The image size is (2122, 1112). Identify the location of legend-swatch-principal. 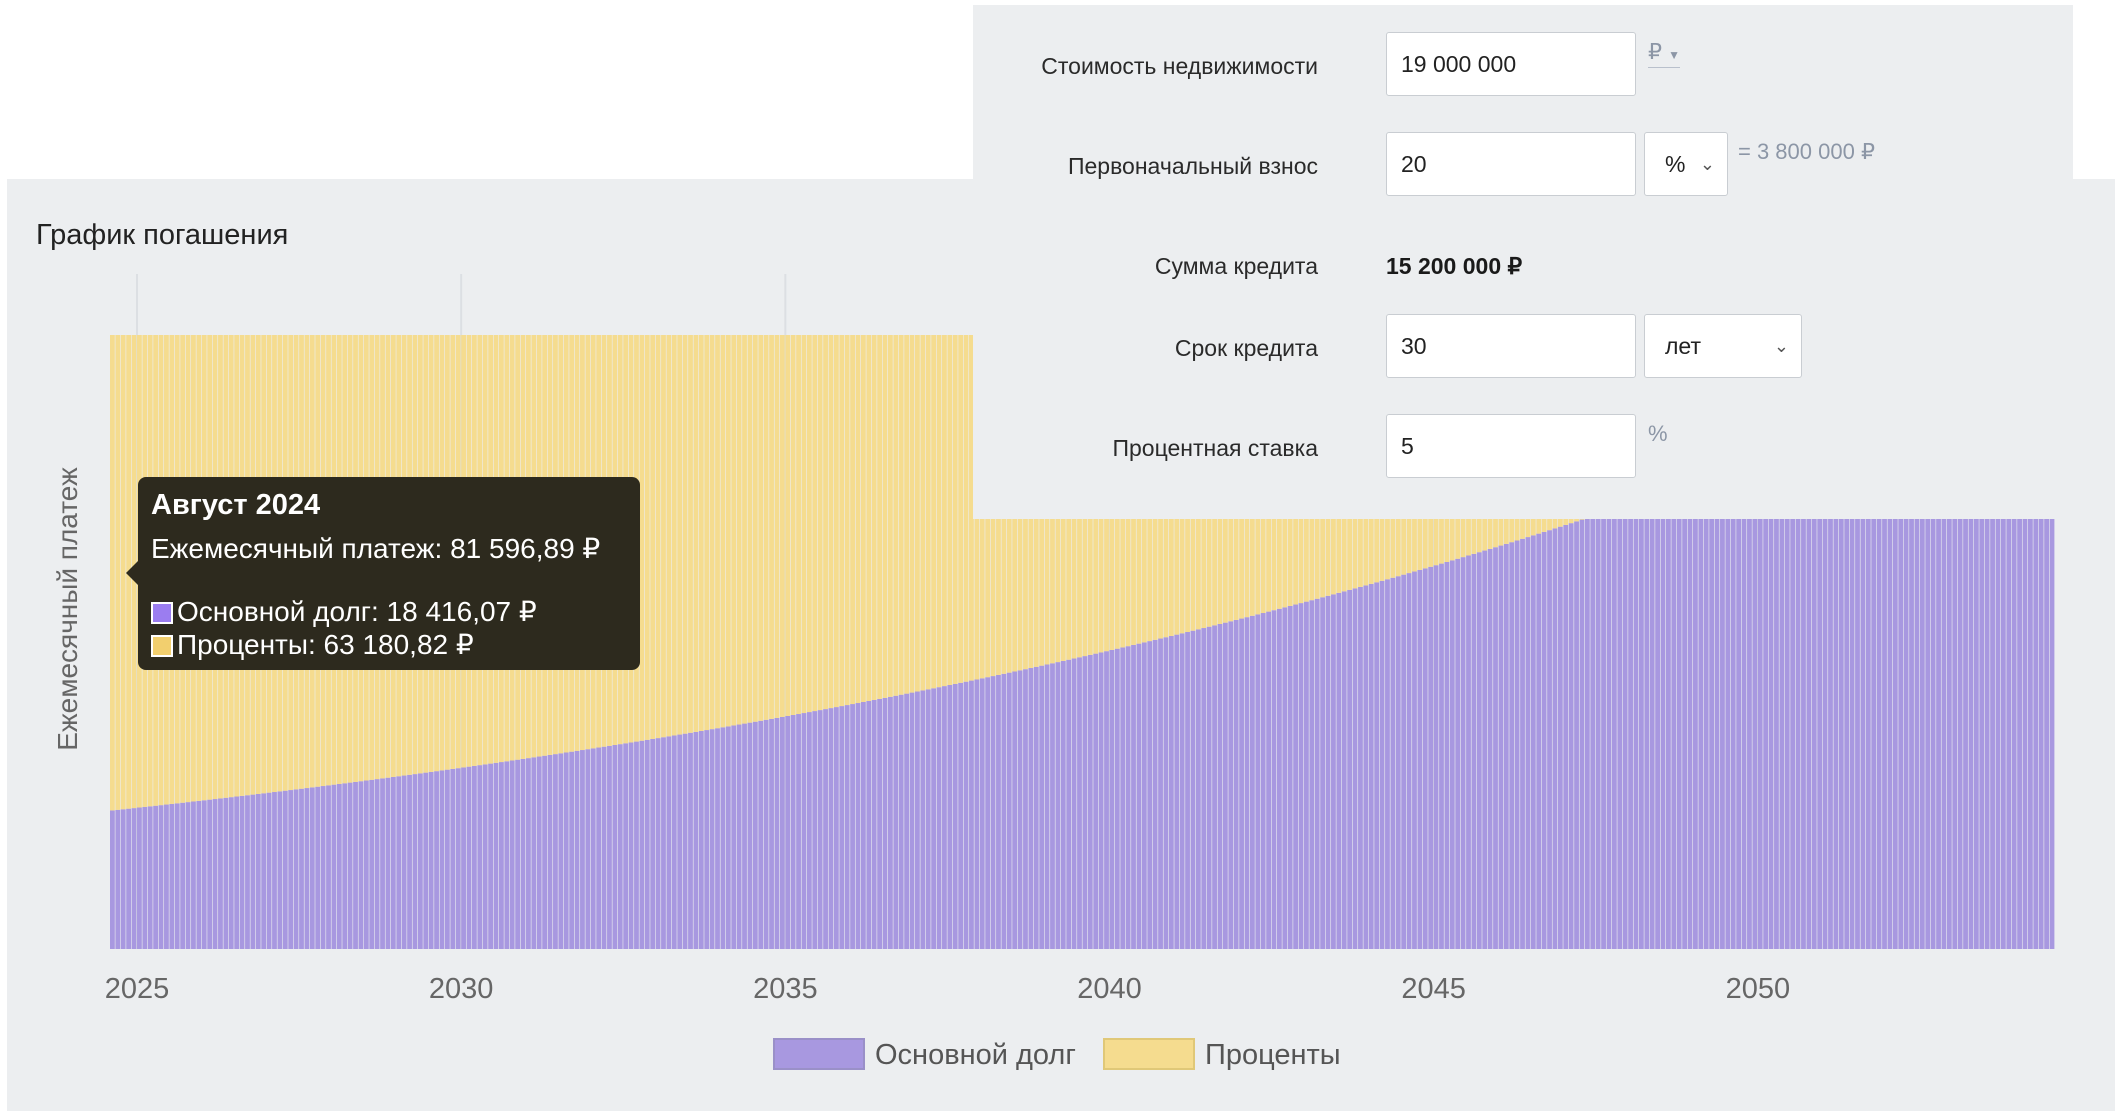
(819, 1054).